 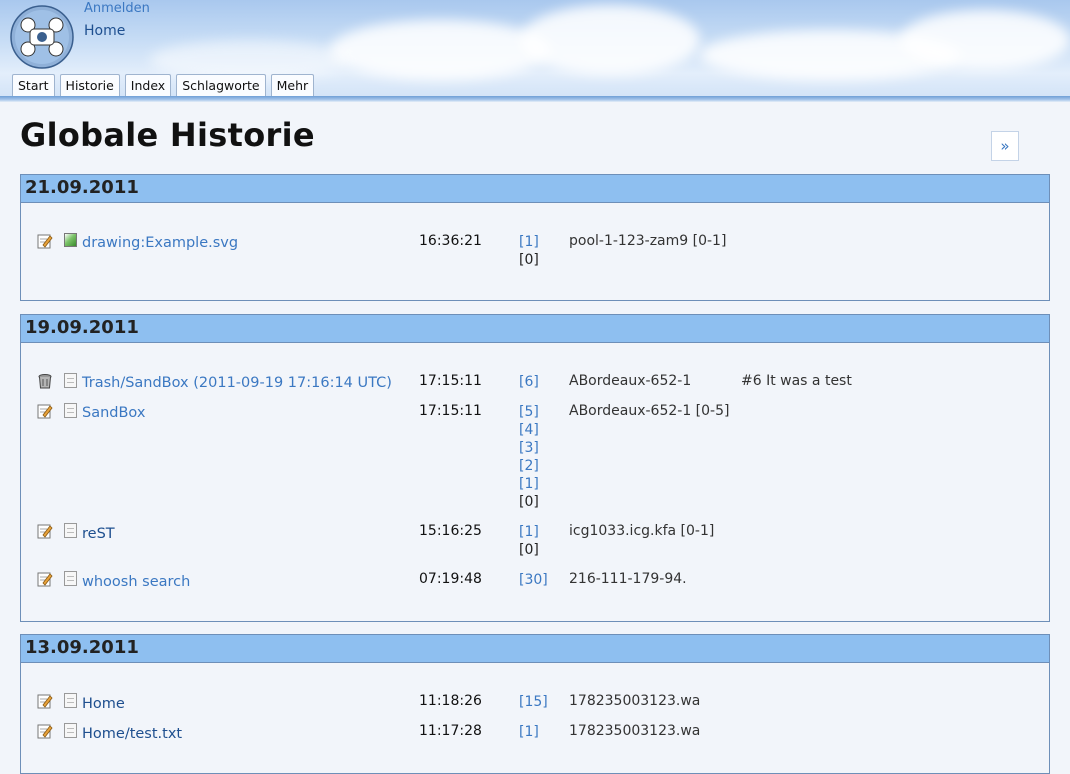 I want to click on editor-name: 216-111-179-94., so click(x=628, y=579).